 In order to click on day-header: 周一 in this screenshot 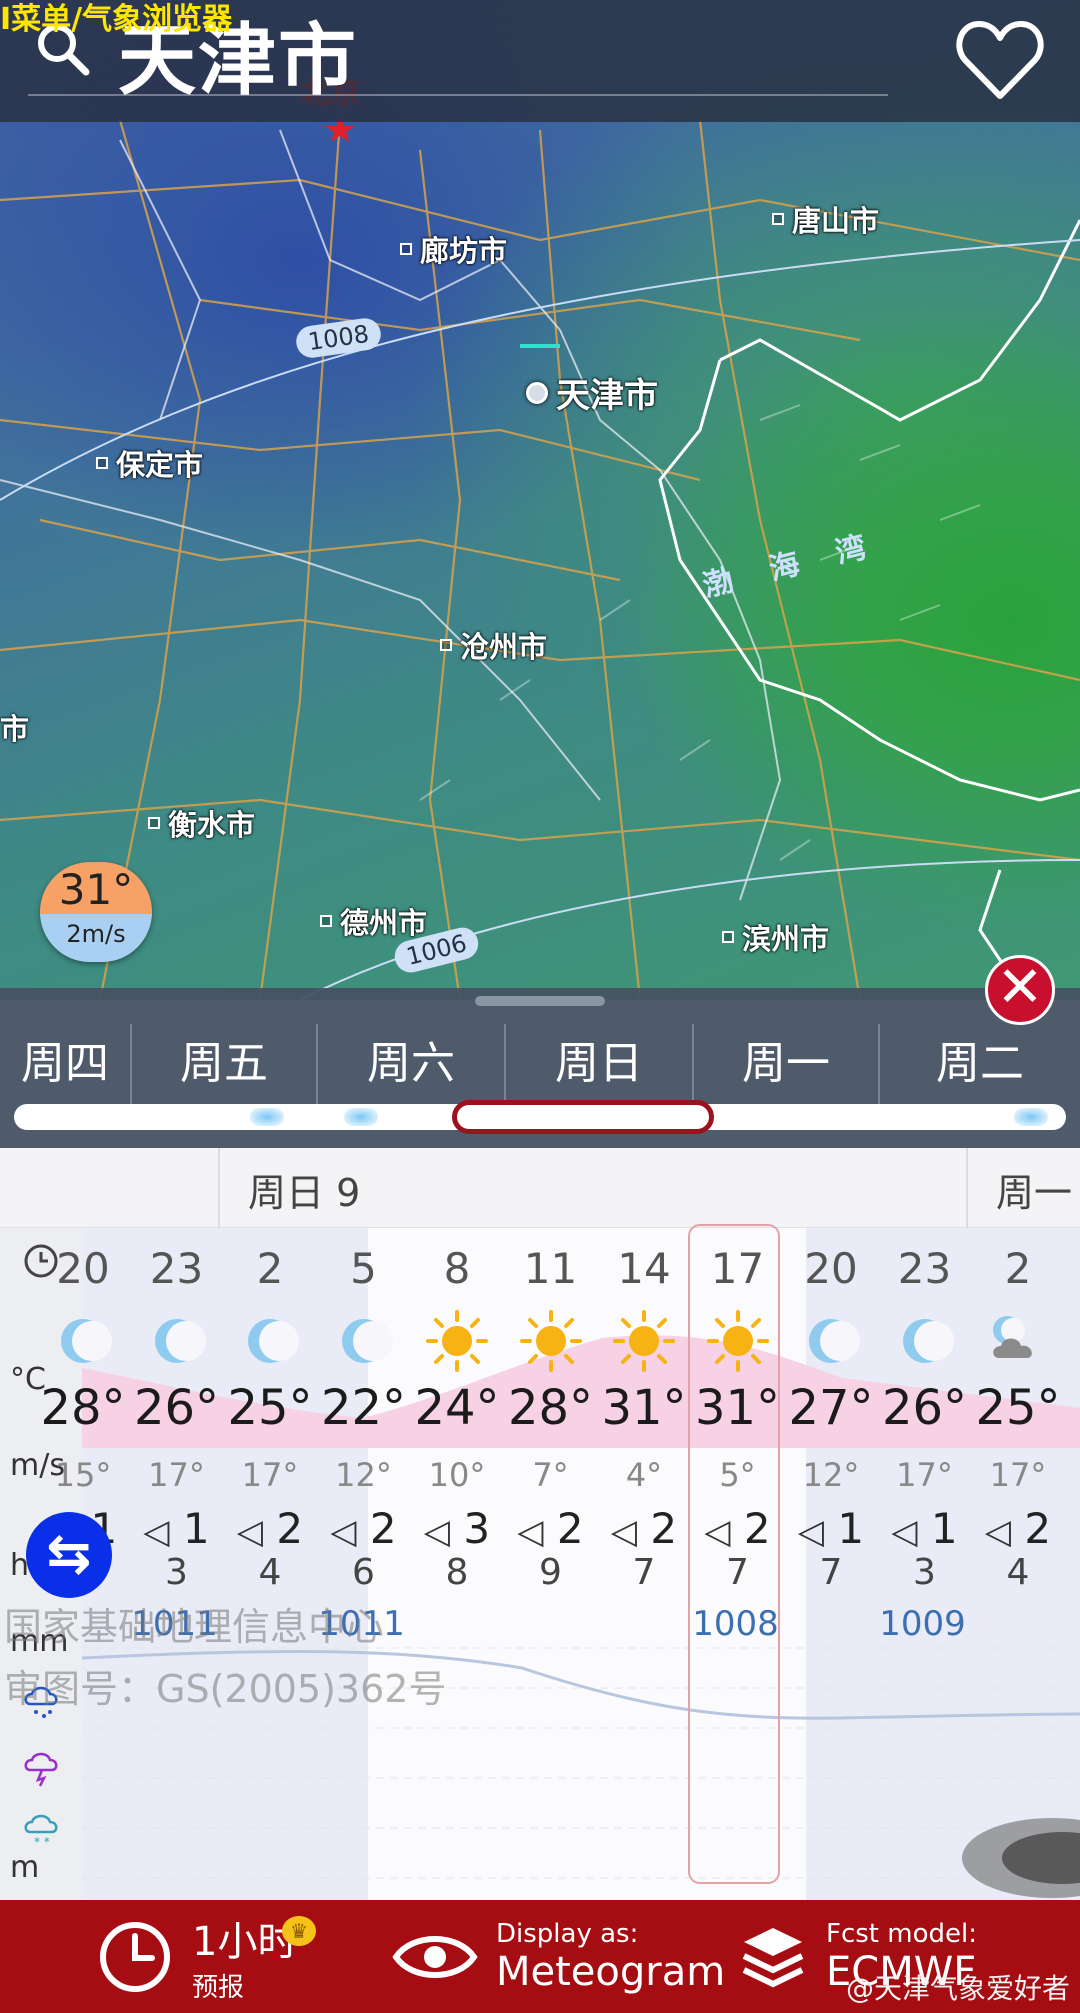, I will do `click(1034, 1193)`.